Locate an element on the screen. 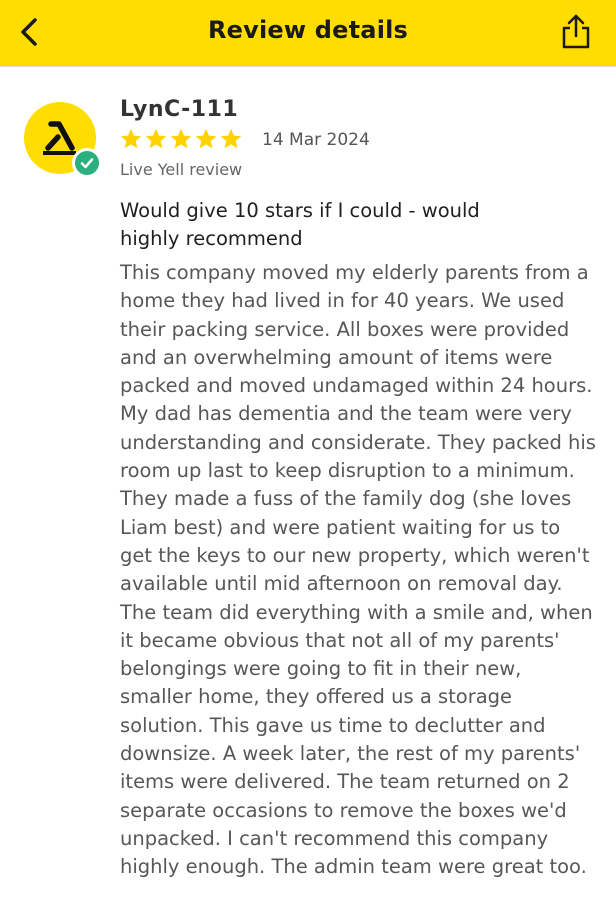 The height and width of the screenshot is (900, 616). review-source: Live Yell review is located at coordinates (181, 169).